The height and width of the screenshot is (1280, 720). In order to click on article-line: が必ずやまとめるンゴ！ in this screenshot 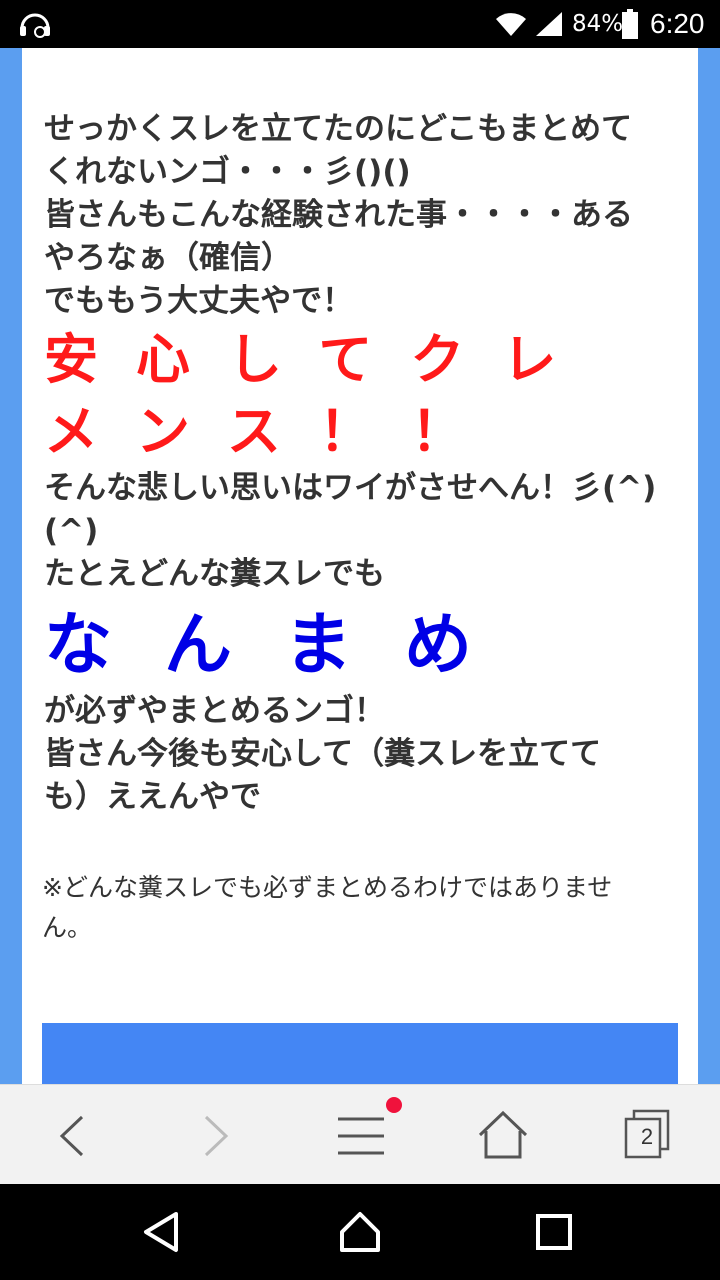, I will do `click(214, 711)`.